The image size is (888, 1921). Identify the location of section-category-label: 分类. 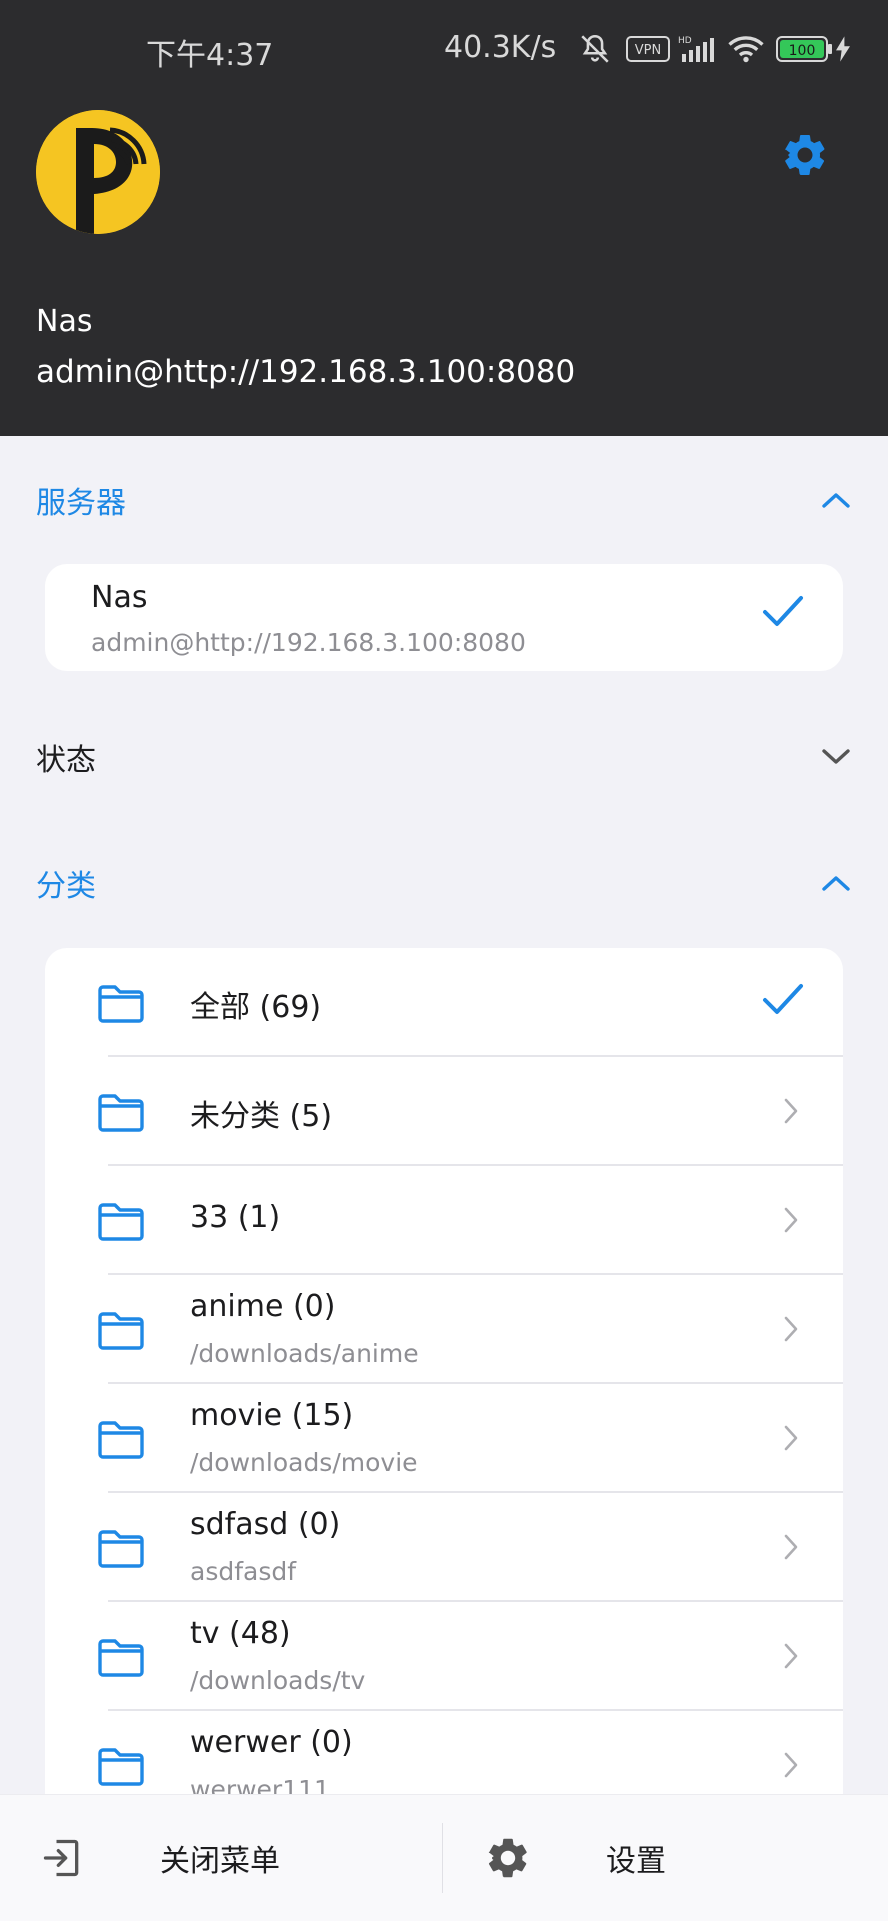
(66, 886).